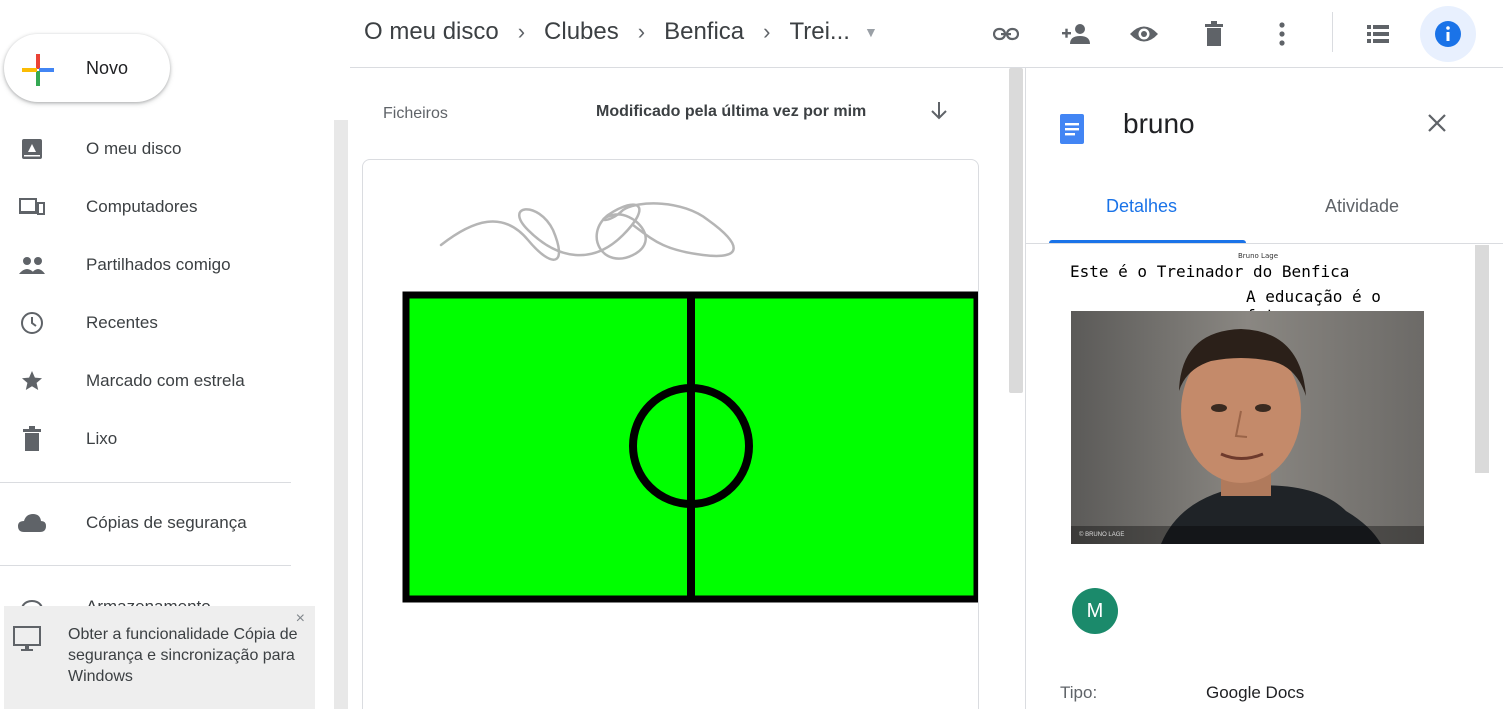 Image resolution: width=1503 pixels, height=709 pixels. Describe the element at coordinates (1282, 34) in the screenshot. I see `more-vert-icon` at that location.